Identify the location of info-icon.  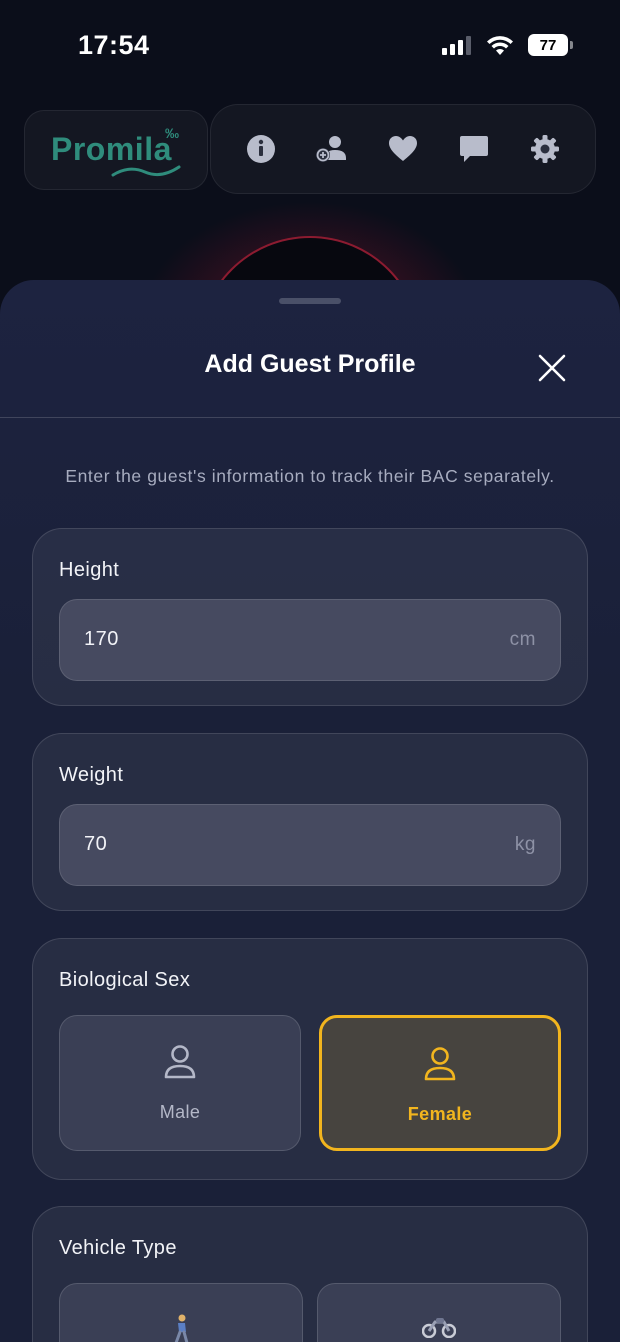
(260, 149).